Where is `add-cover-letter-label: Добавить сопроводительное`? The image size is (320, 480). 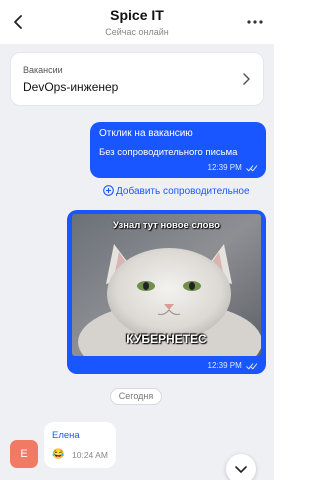
add-cover-letter-label: Добавить сопроводительное is located at coordinates (183, 191).